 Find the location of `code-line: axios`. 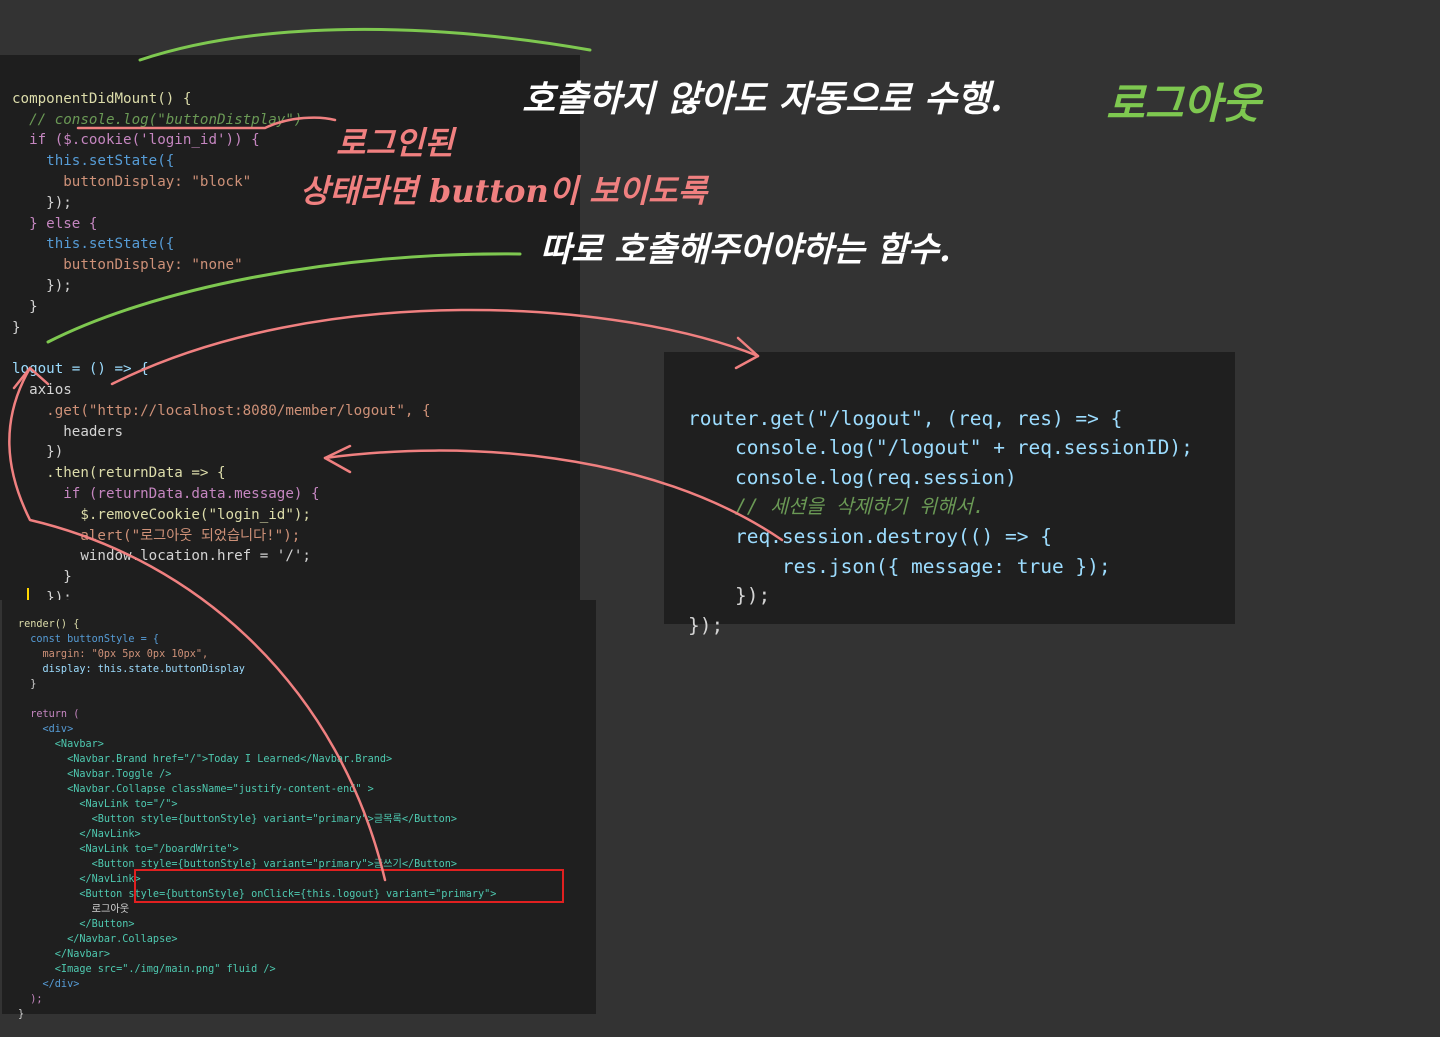

code-line: axios is located at coordinates (42, 389).